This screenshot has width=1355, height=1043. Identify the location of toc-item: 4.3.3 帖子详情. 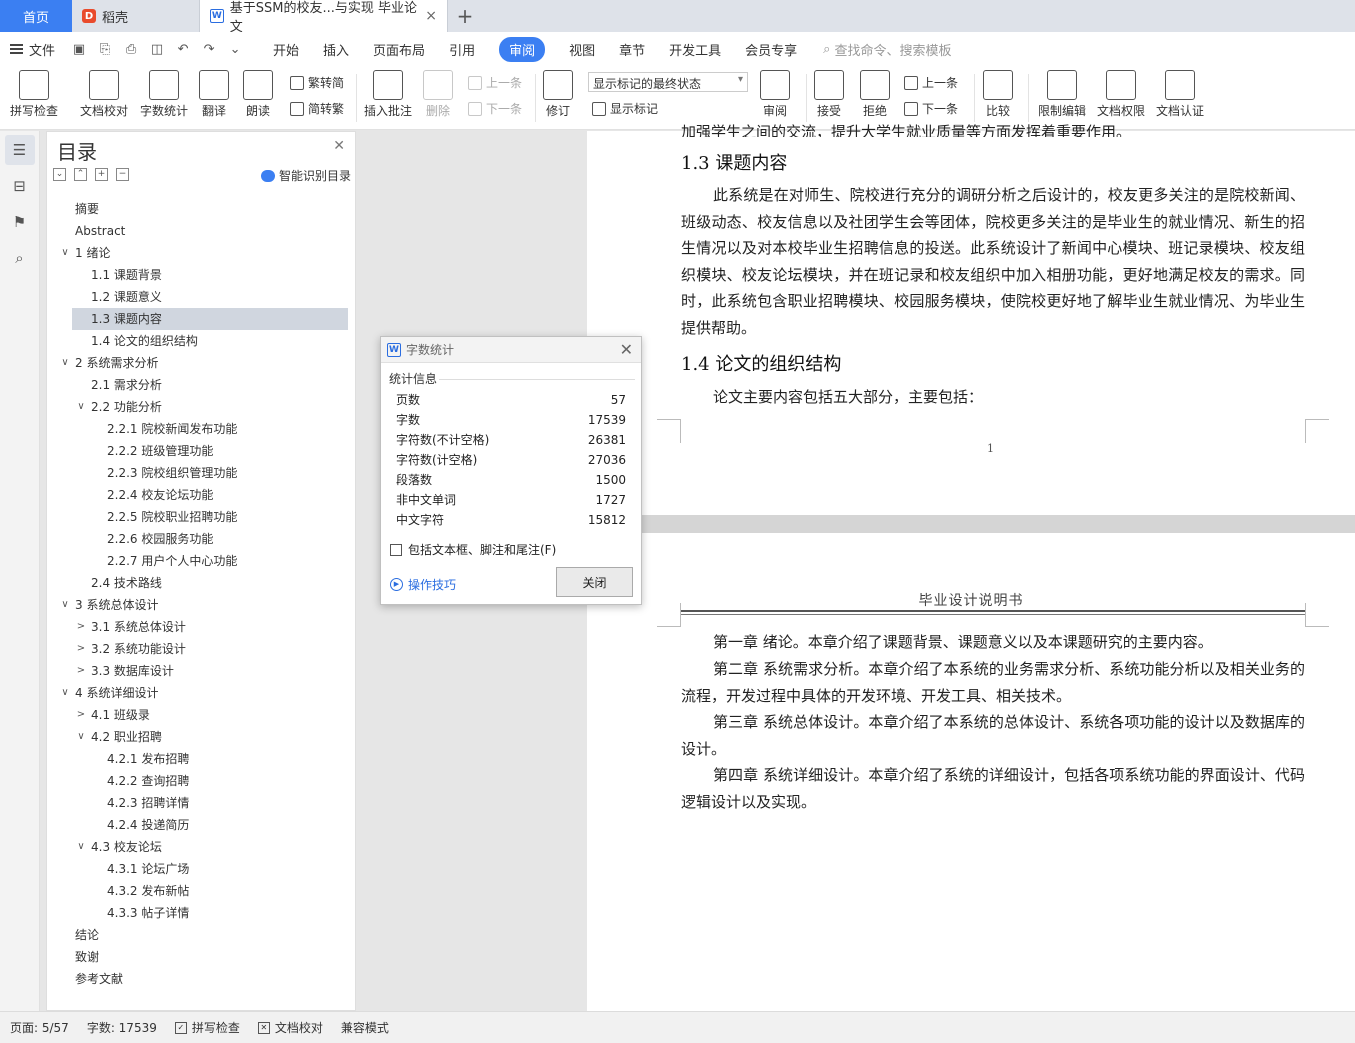
(201, 913).